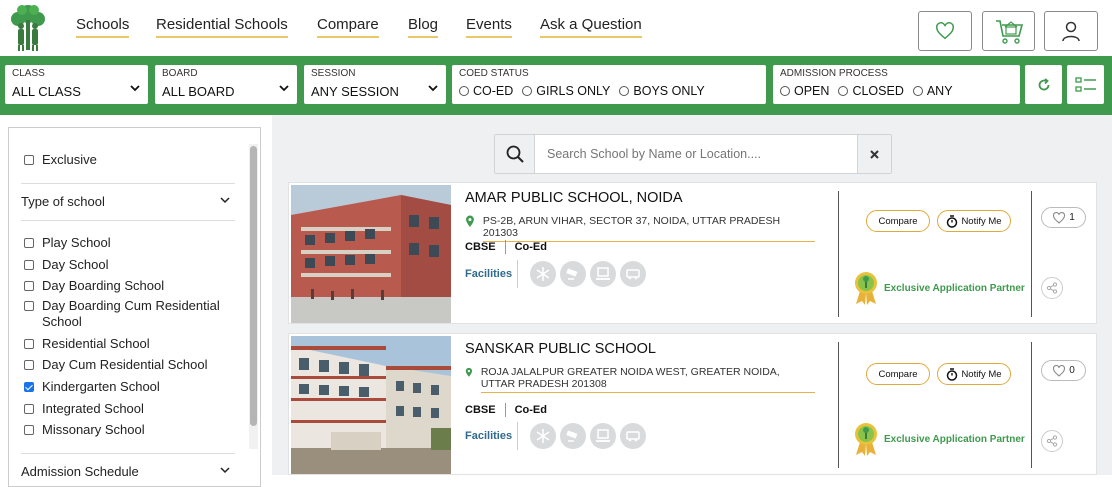  What do you see at coordinates (333, 73) in the screenshot?
I see `session-label: SESSION` at bounding box center [333, 73].